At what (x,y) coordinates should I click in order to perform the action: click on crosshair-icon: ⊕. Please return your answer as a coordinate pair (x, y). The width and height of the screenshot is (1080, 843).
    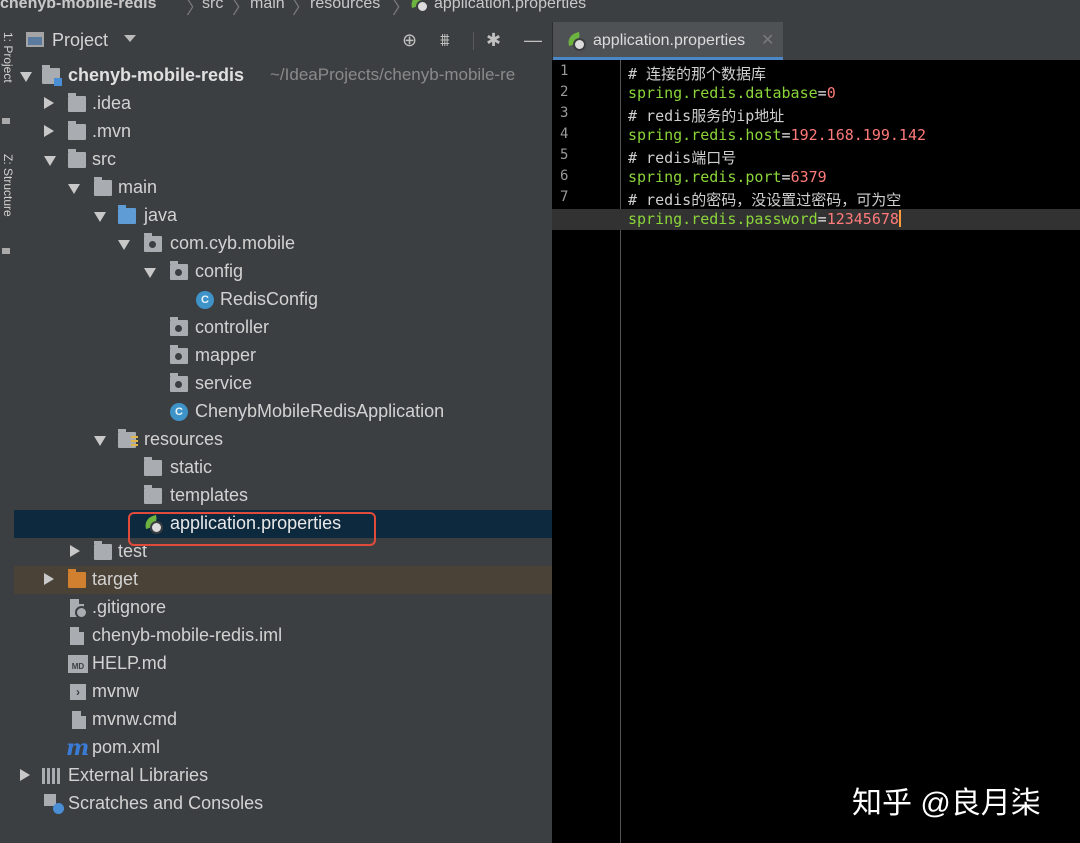
    Looking at the image, I should click on (409, 40).